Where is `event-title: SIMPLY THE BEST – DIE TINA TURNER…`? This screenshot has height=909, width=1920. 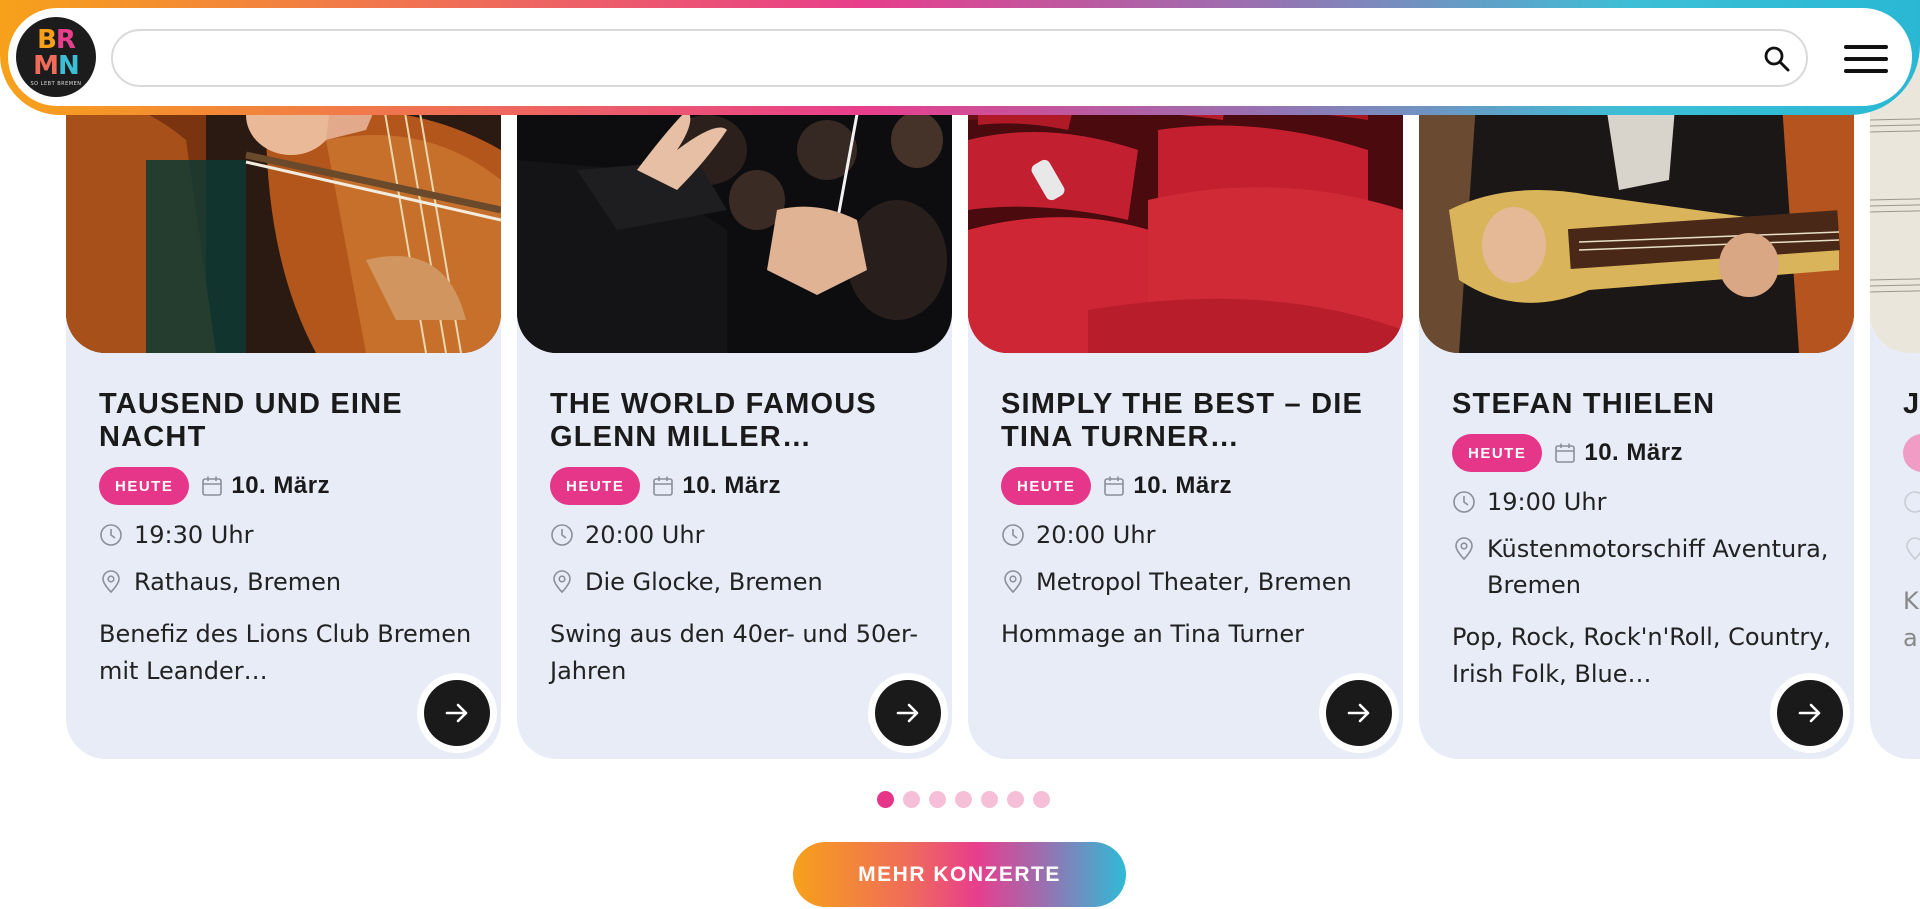
event-title: SIMPLY THE BEST – DIE TINA TURNER… is located at coordinates (1191, 421).